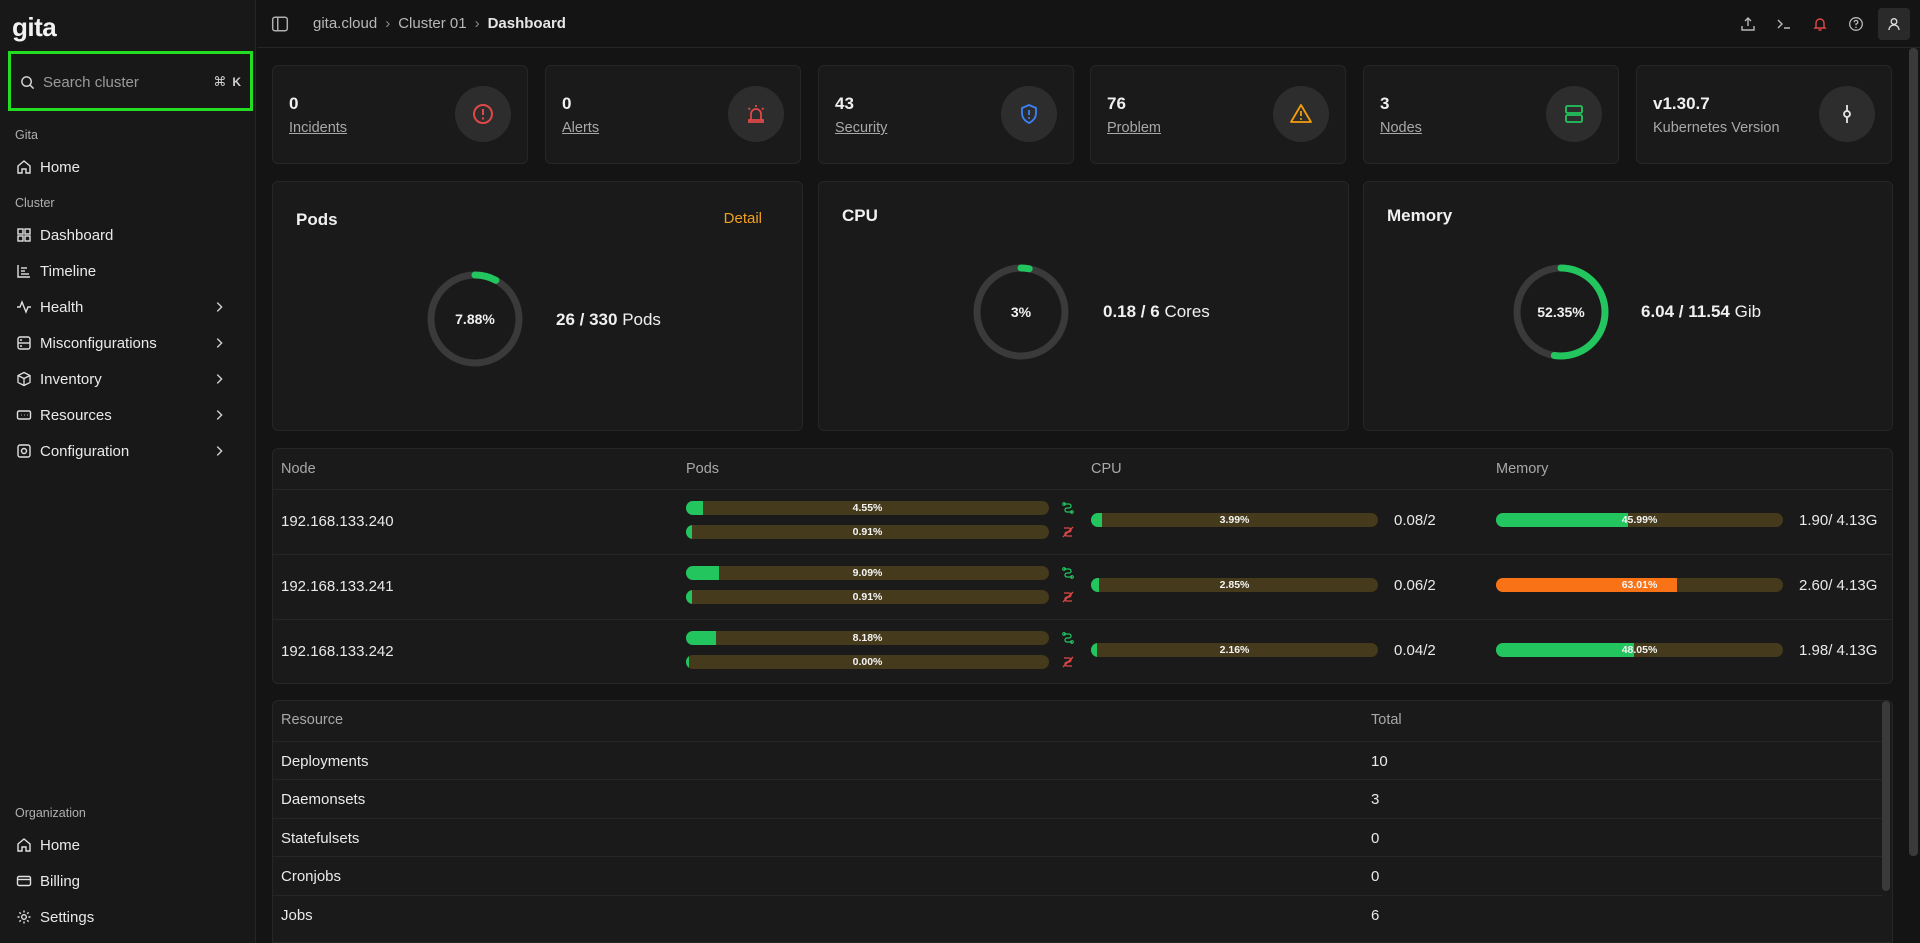 The image size is (1920, 943). Describe the element at coordinates (1628, 306) in the screenshot. I see `memory-card: Memory 52.35% 6.04 / 11.54 Gib` at that location.